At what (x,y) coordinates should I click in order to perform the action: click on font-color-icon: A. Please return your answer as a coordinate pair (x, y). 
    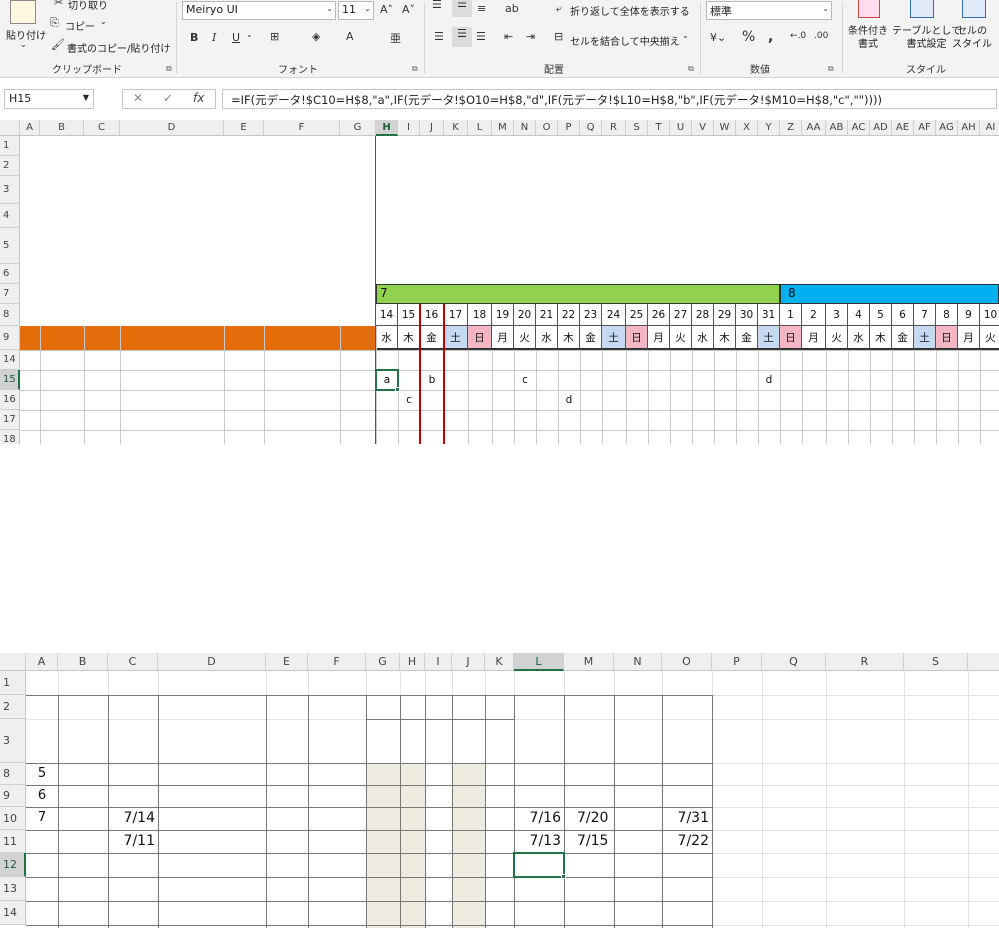
    Looking at the image, I should click on (350, 36).